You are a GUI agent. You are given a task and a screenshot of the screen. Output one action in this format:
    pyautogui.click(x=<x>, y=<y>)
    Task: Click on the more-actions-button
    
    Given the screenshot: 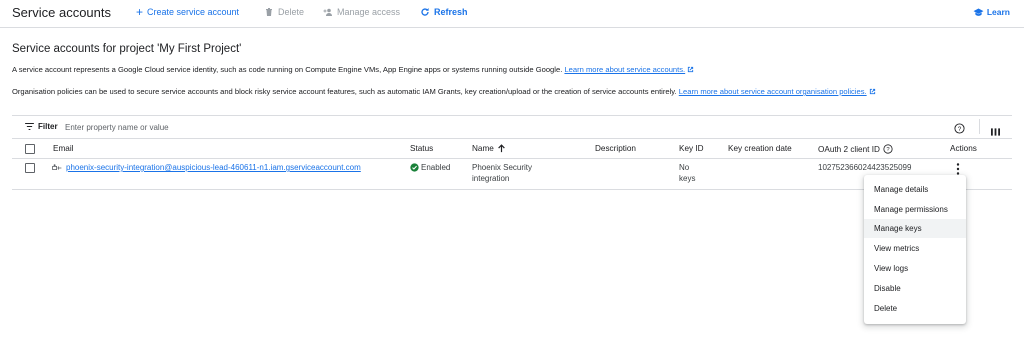 What is the action you would take?
    pyautogui.click(x=958, y=169)
    